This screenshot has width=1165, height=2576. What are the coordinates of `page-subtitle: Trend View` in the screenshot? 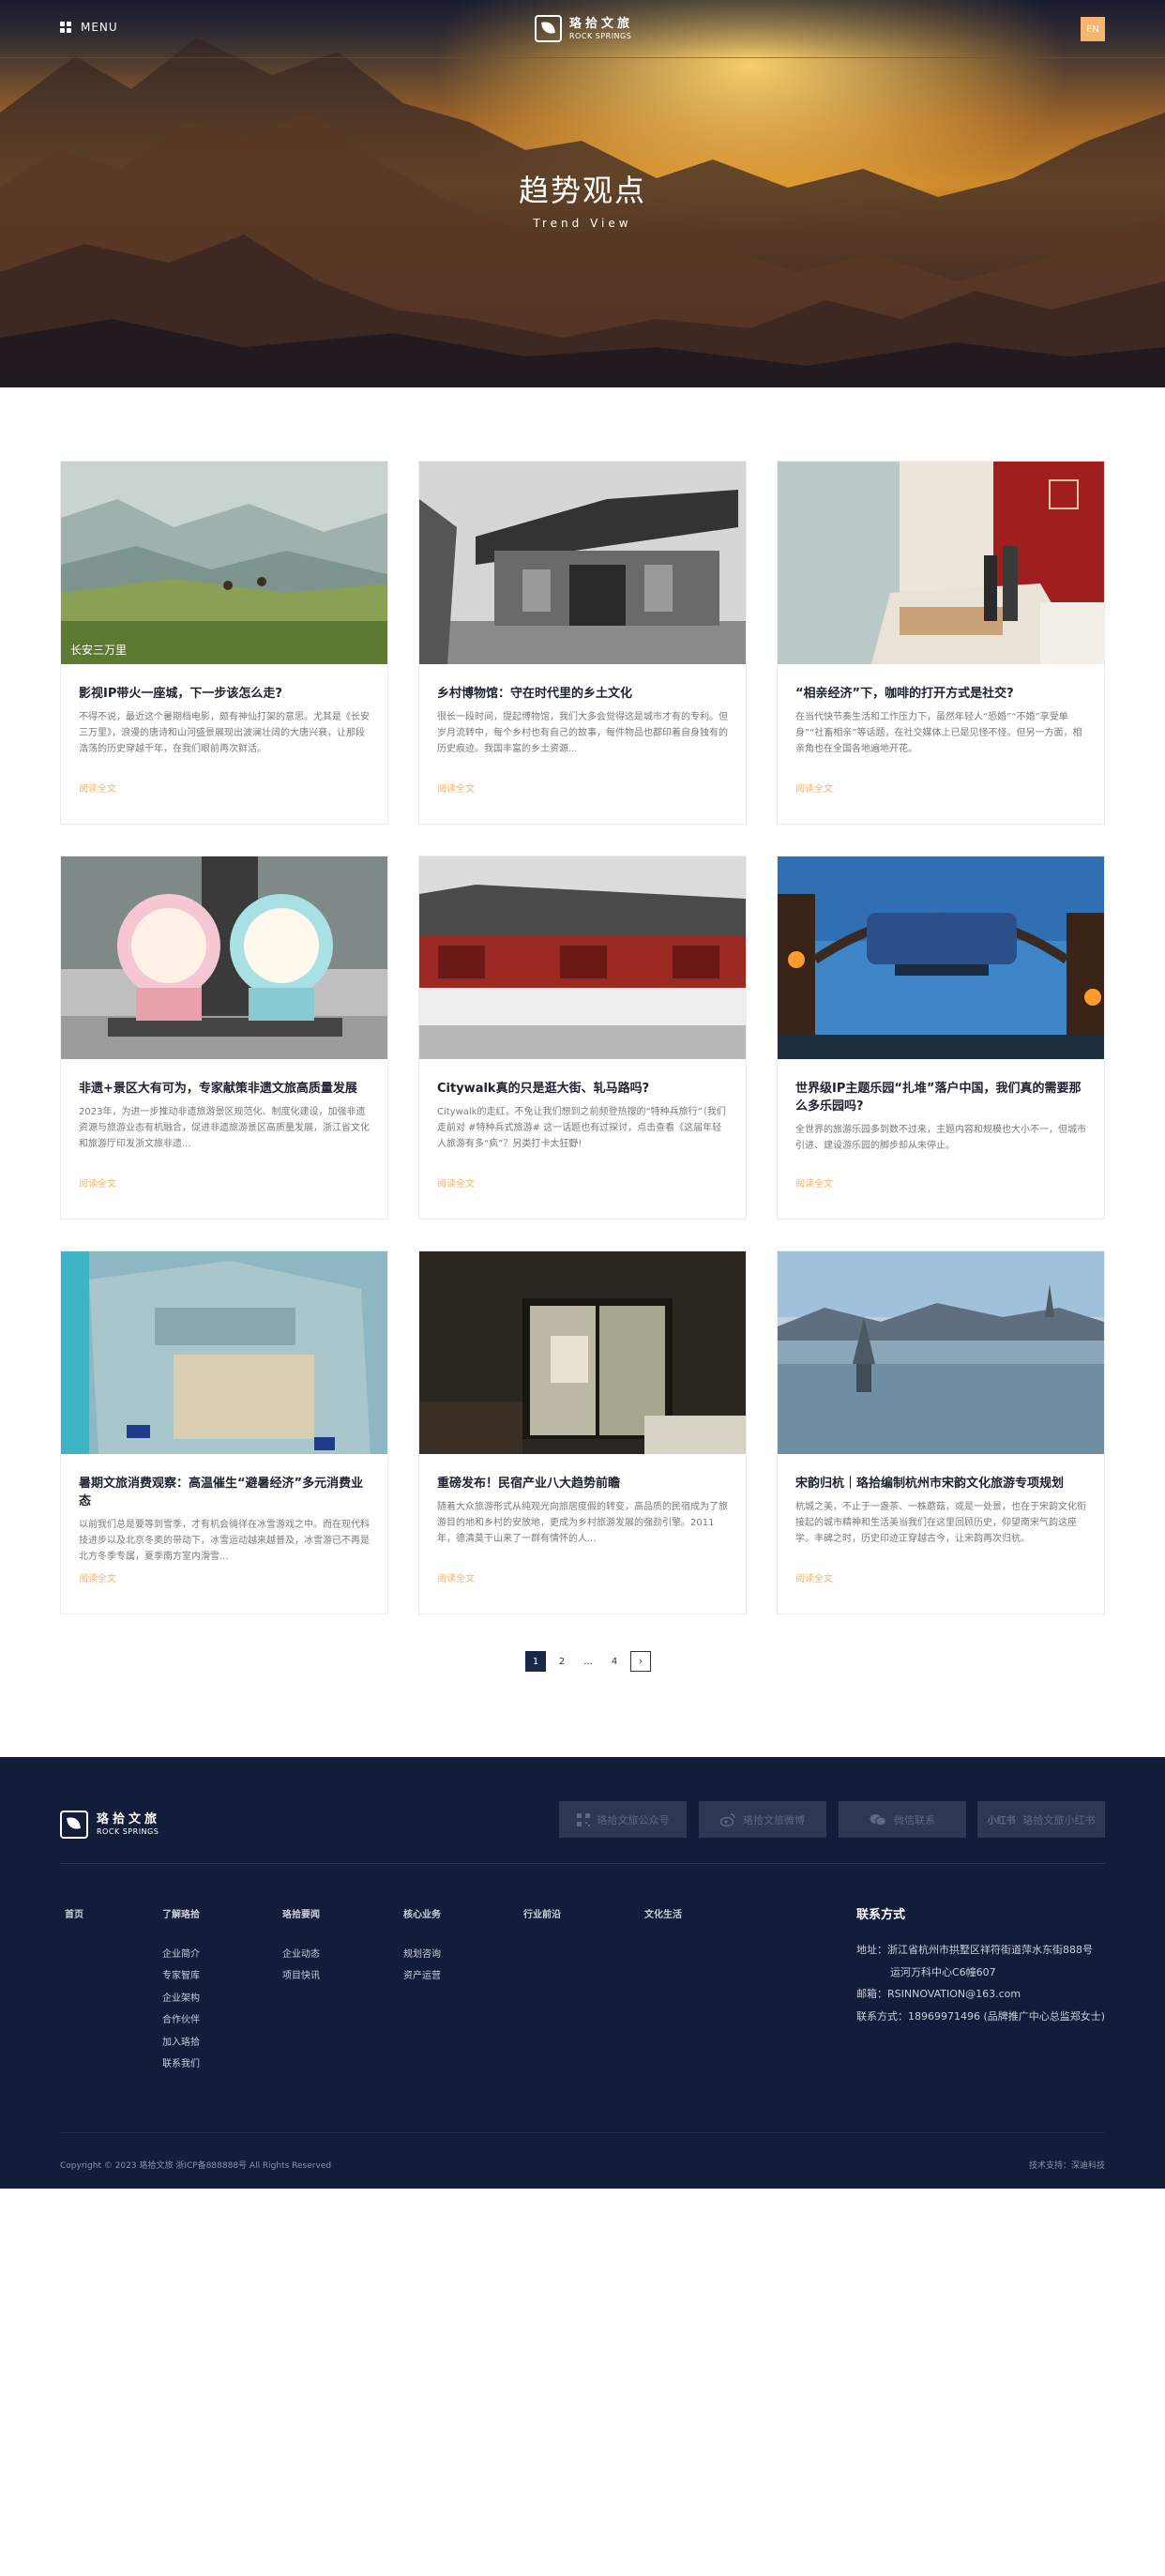 It's located at (582, 223).